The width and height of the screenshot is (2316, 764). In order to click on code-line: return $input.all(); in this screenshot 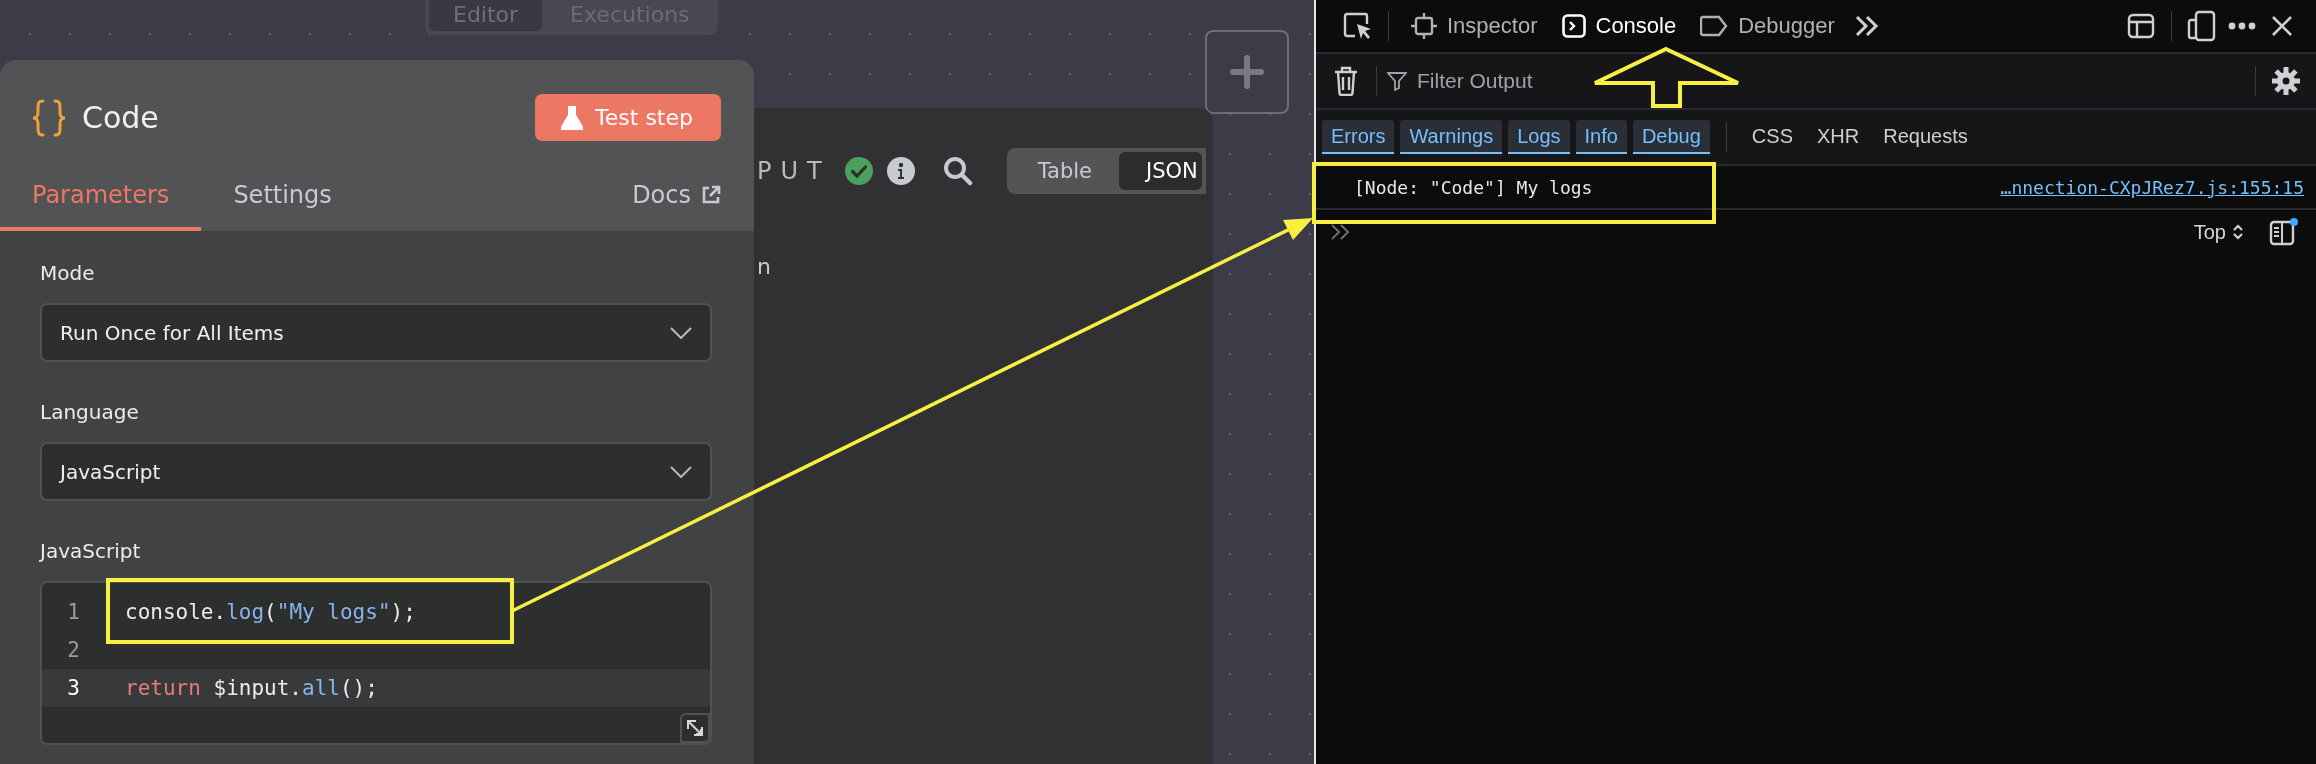, I will do `click(251, 688)`.